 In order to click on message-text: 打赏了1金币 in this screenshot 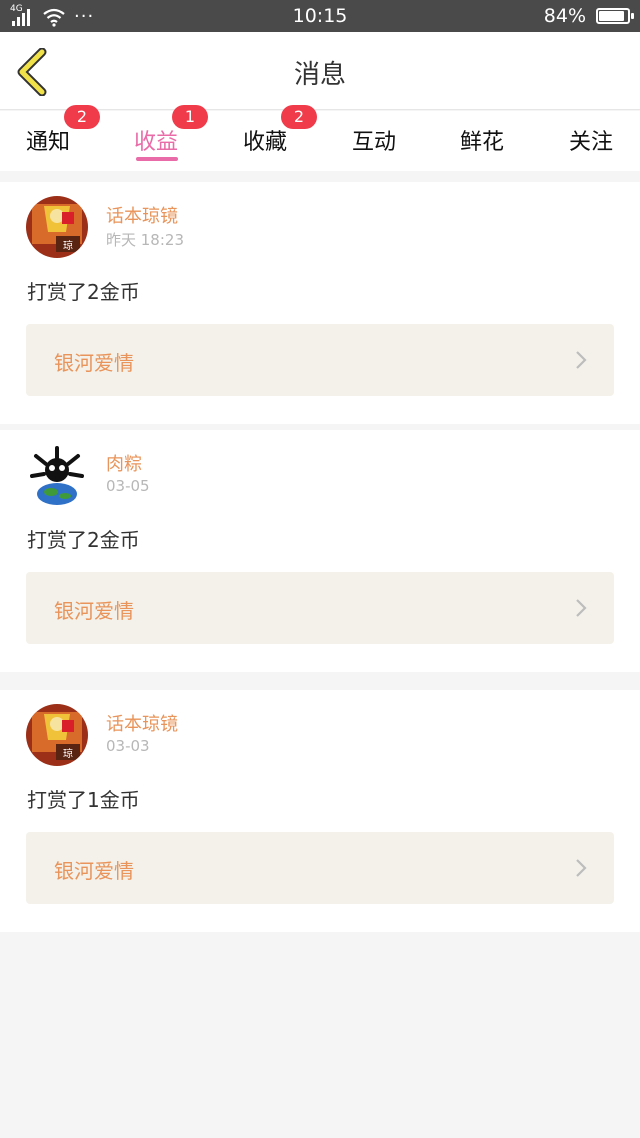, I will do `click(83, 800)`.